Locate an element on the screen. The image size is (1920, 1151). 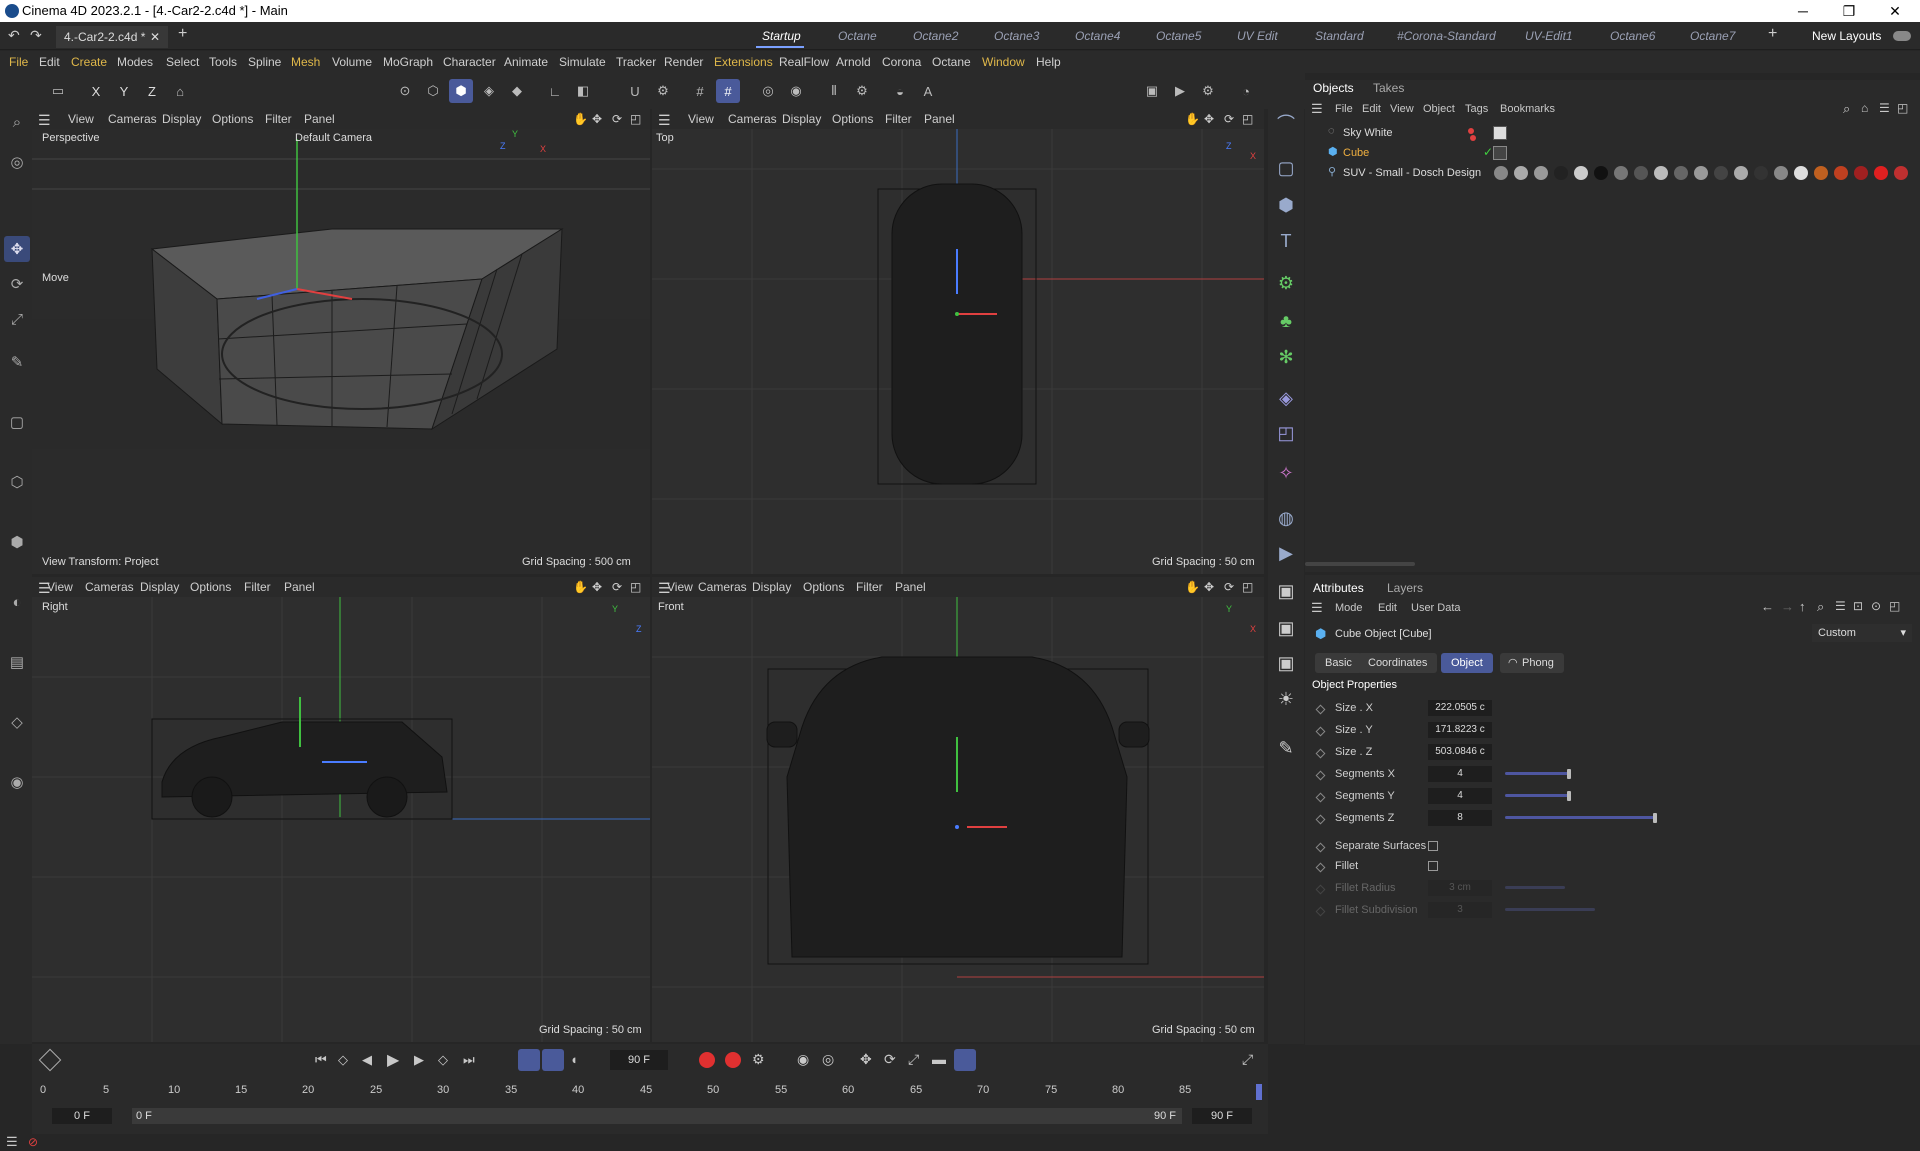
vp-top-view-menu: View is located at coordinates (701, 119).